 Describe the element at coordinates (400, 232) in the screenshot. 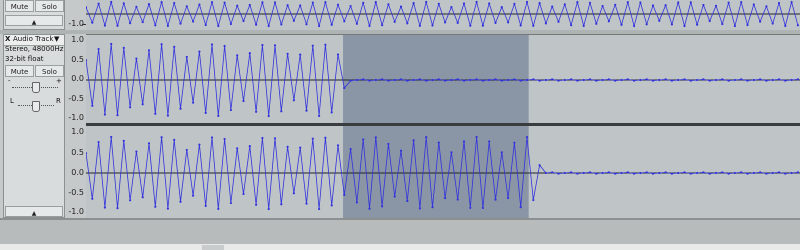

I see `empty-track-area` at that location.